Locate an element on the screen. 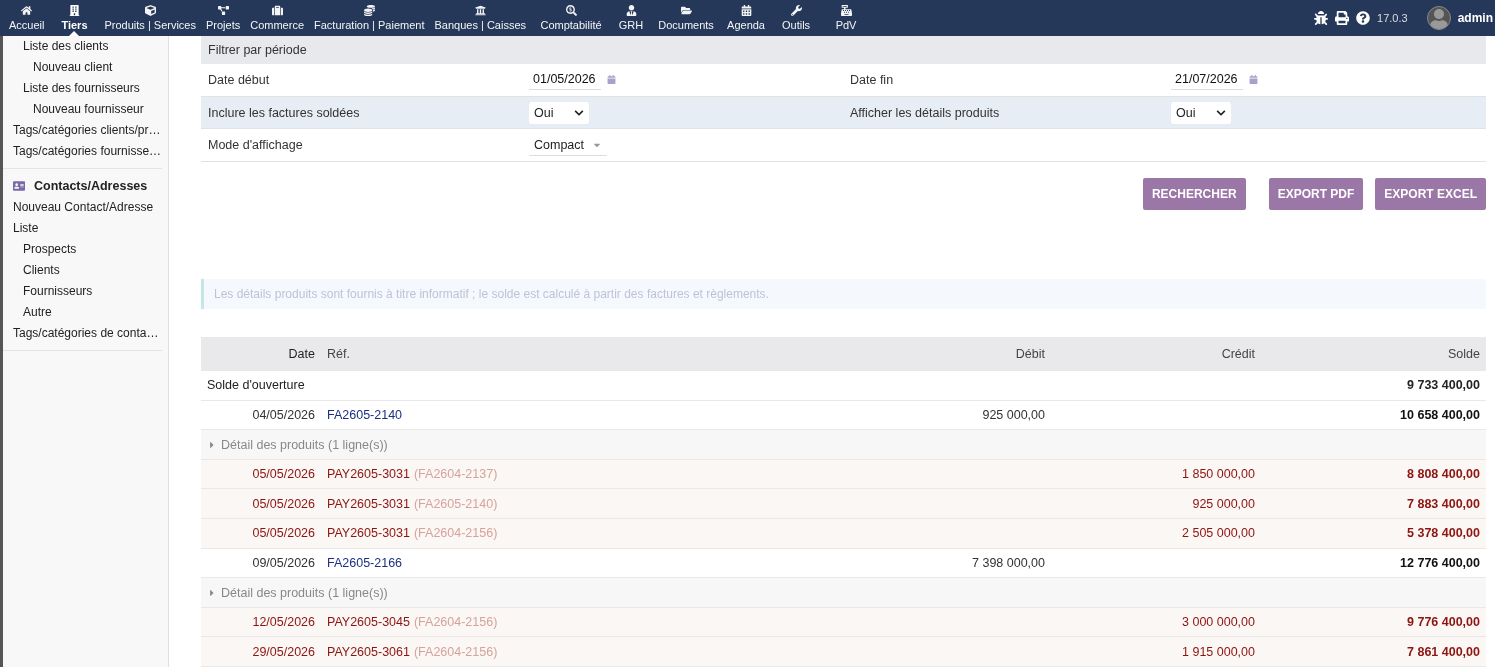 Image resolution: width=1495 pixels, height=667 pixels. date-field: 01/05/2026 is located at coordinates (565, 80).